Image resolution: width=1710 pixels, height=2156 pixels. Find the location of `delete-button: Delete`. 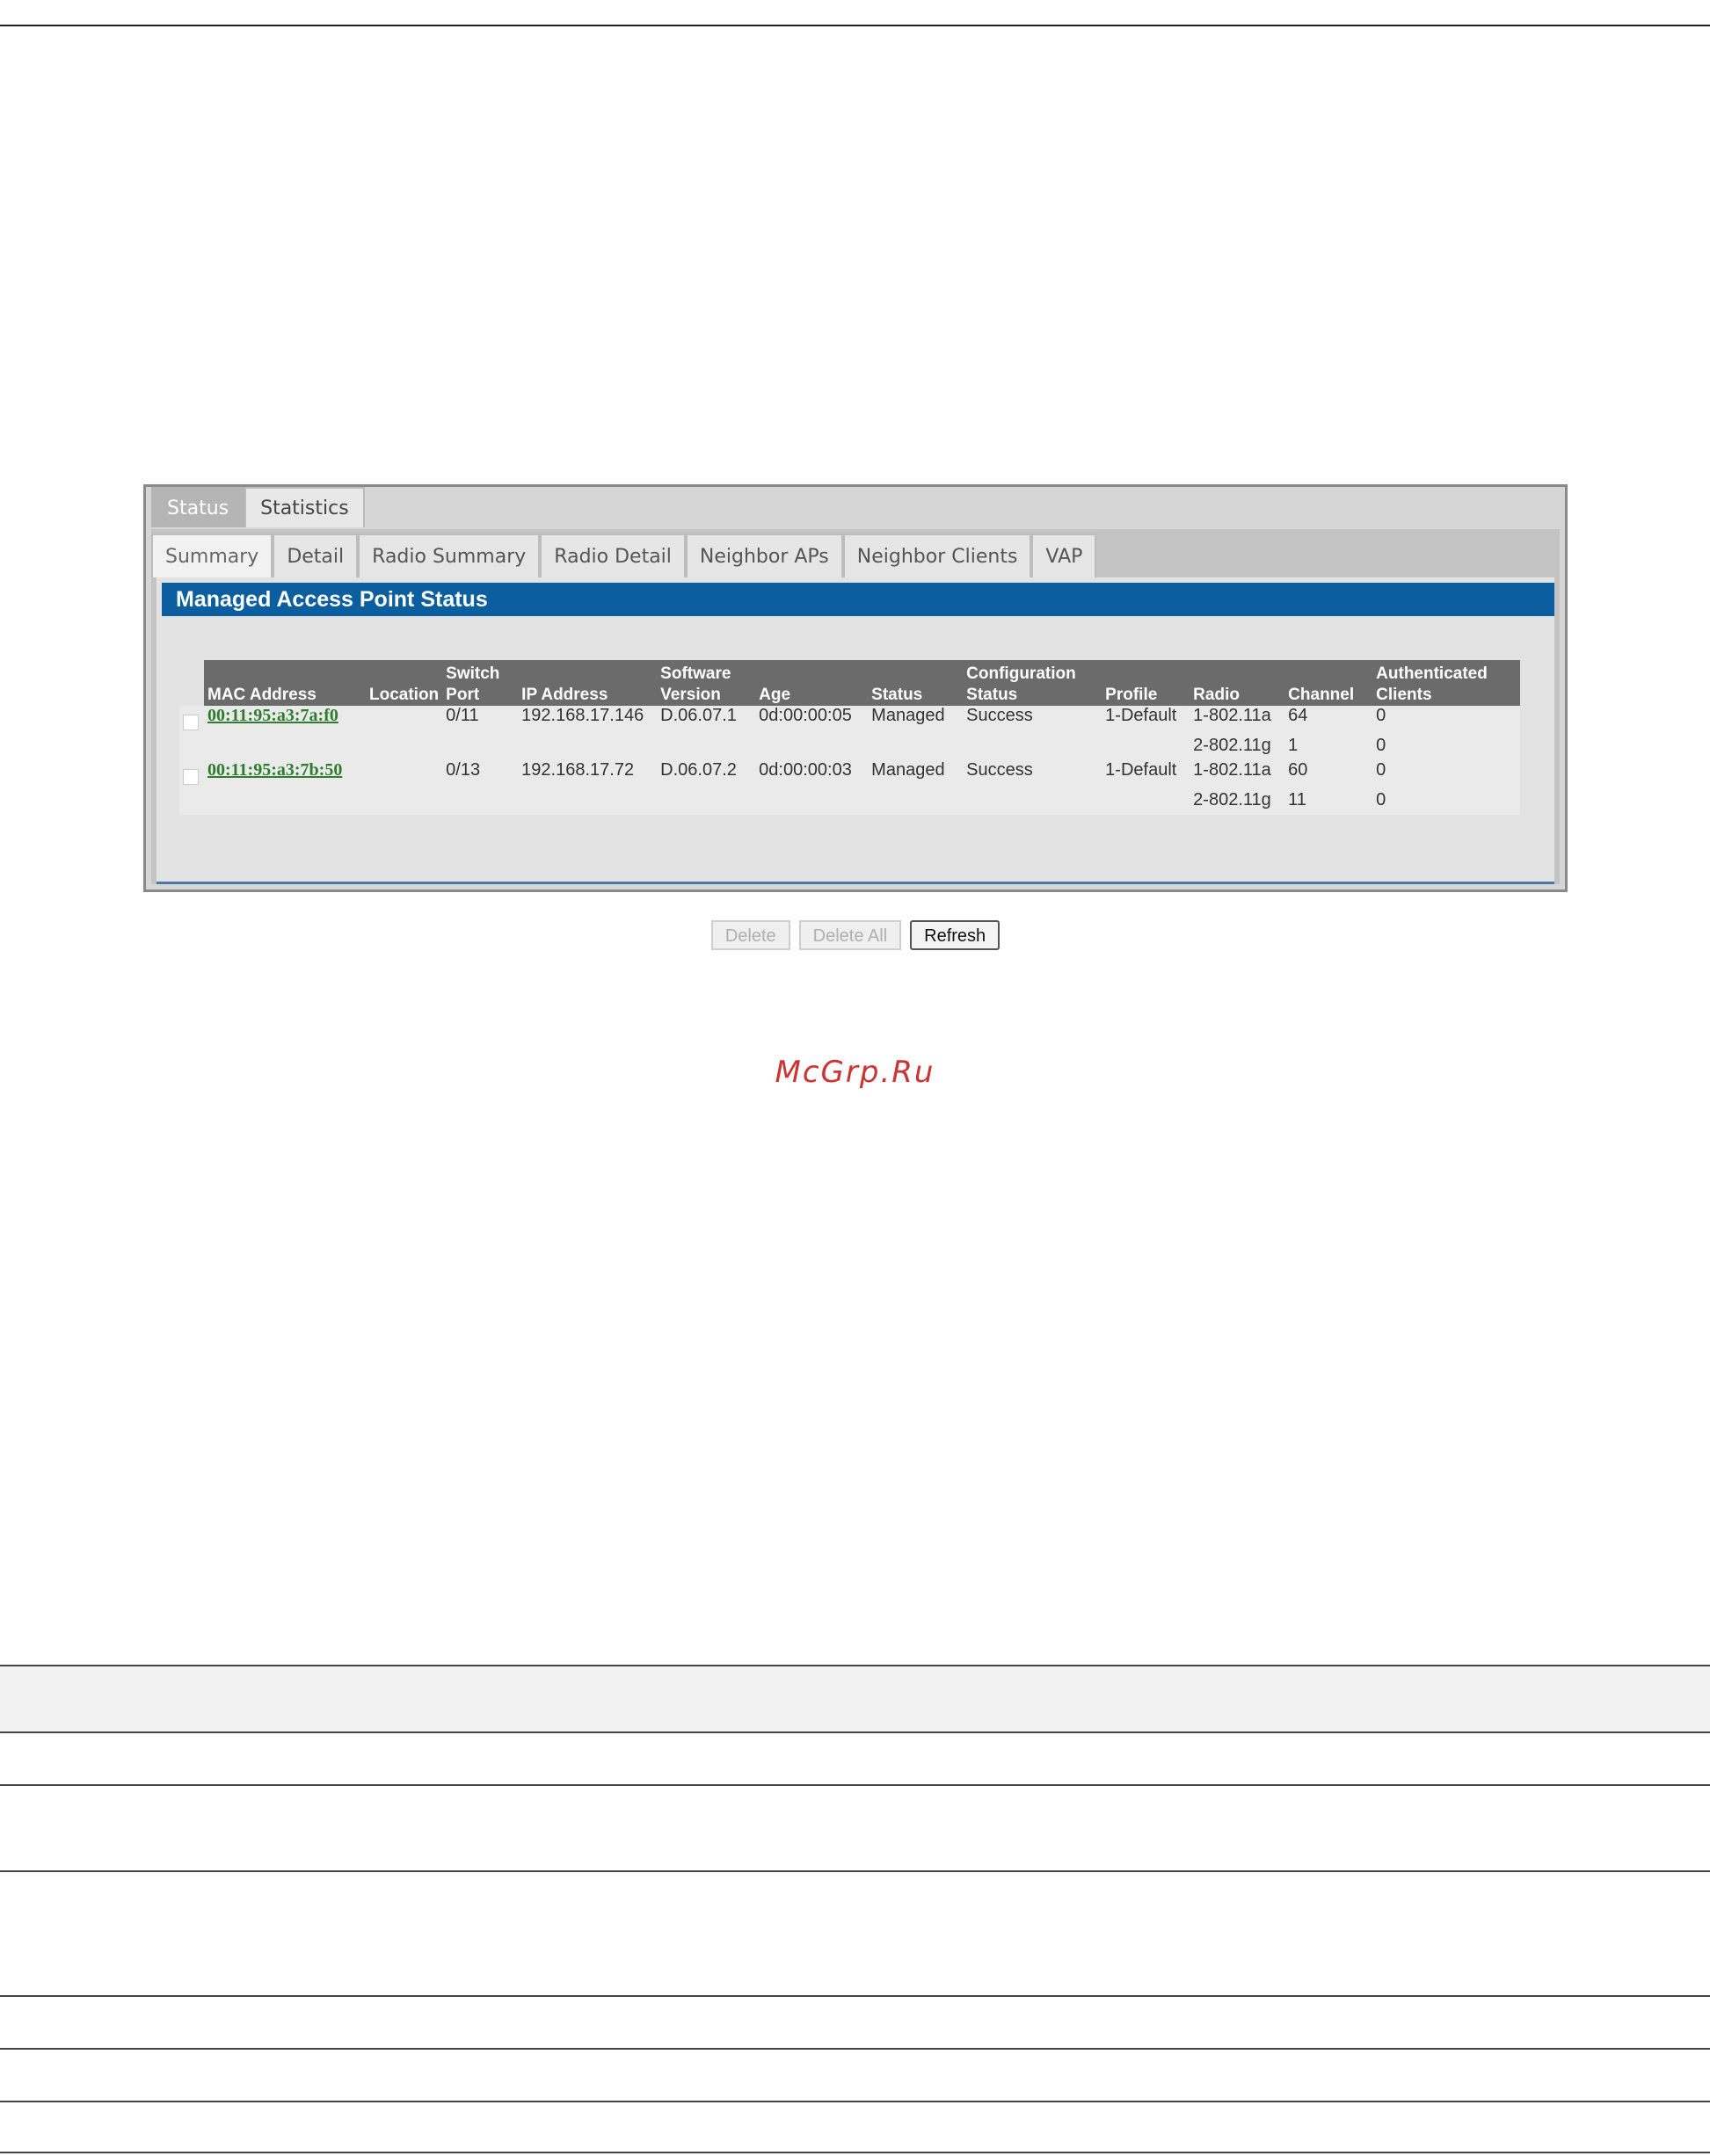

delete-button: Delete is located at coordinates (750, 935).